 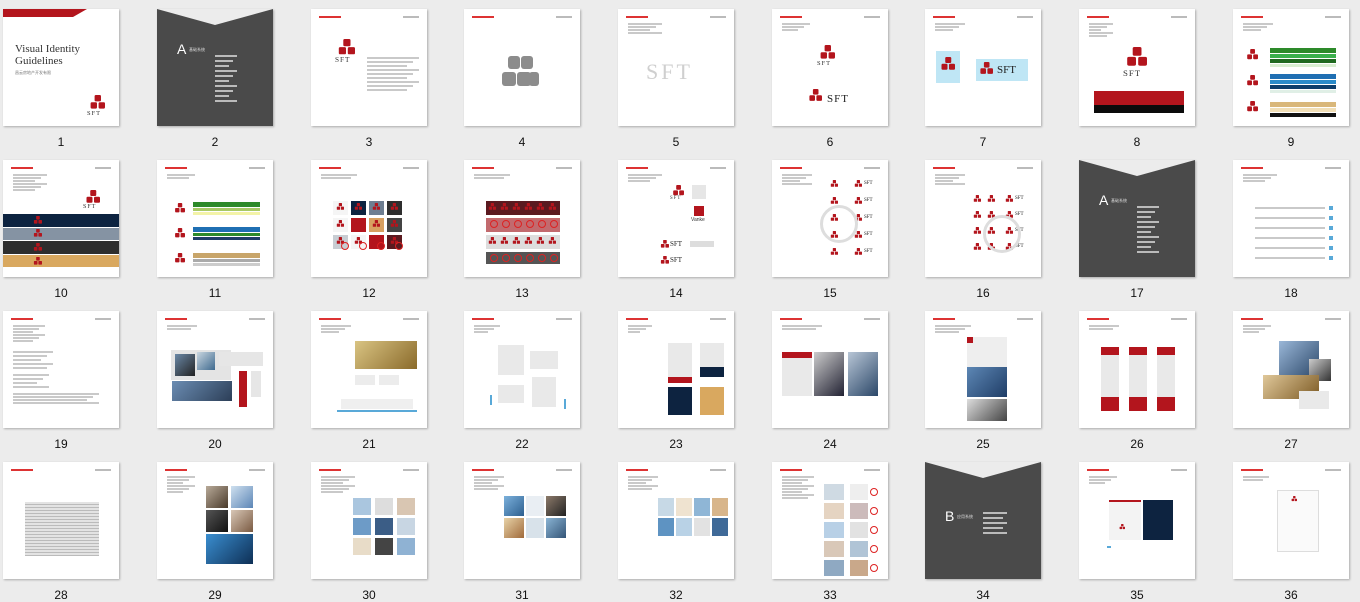 What do you see at coordinates (215, 444) in the screenshot?
I see `page-number-label: 20` at bounding box center [215, 444].